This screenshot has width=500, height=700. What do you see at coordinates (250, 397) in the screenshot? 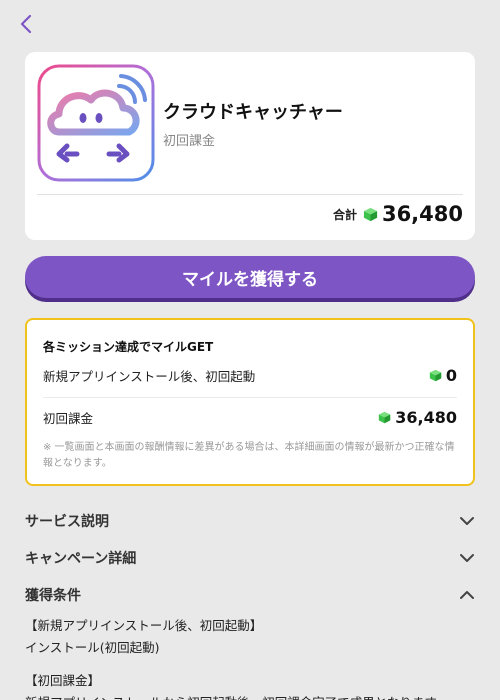
I see `mission-divider` at bounding box center [250, 397].